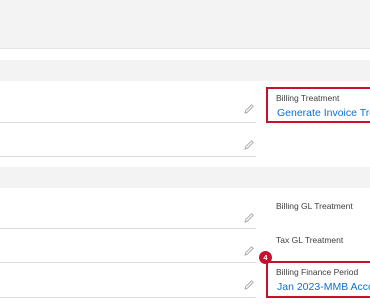 The width and height of the screenshot is (370, 305). Describe the element at coordinates (323, 113) in the screenshot. I see `billing-treatment-value-link: Generate Invoice Treat` at that location.